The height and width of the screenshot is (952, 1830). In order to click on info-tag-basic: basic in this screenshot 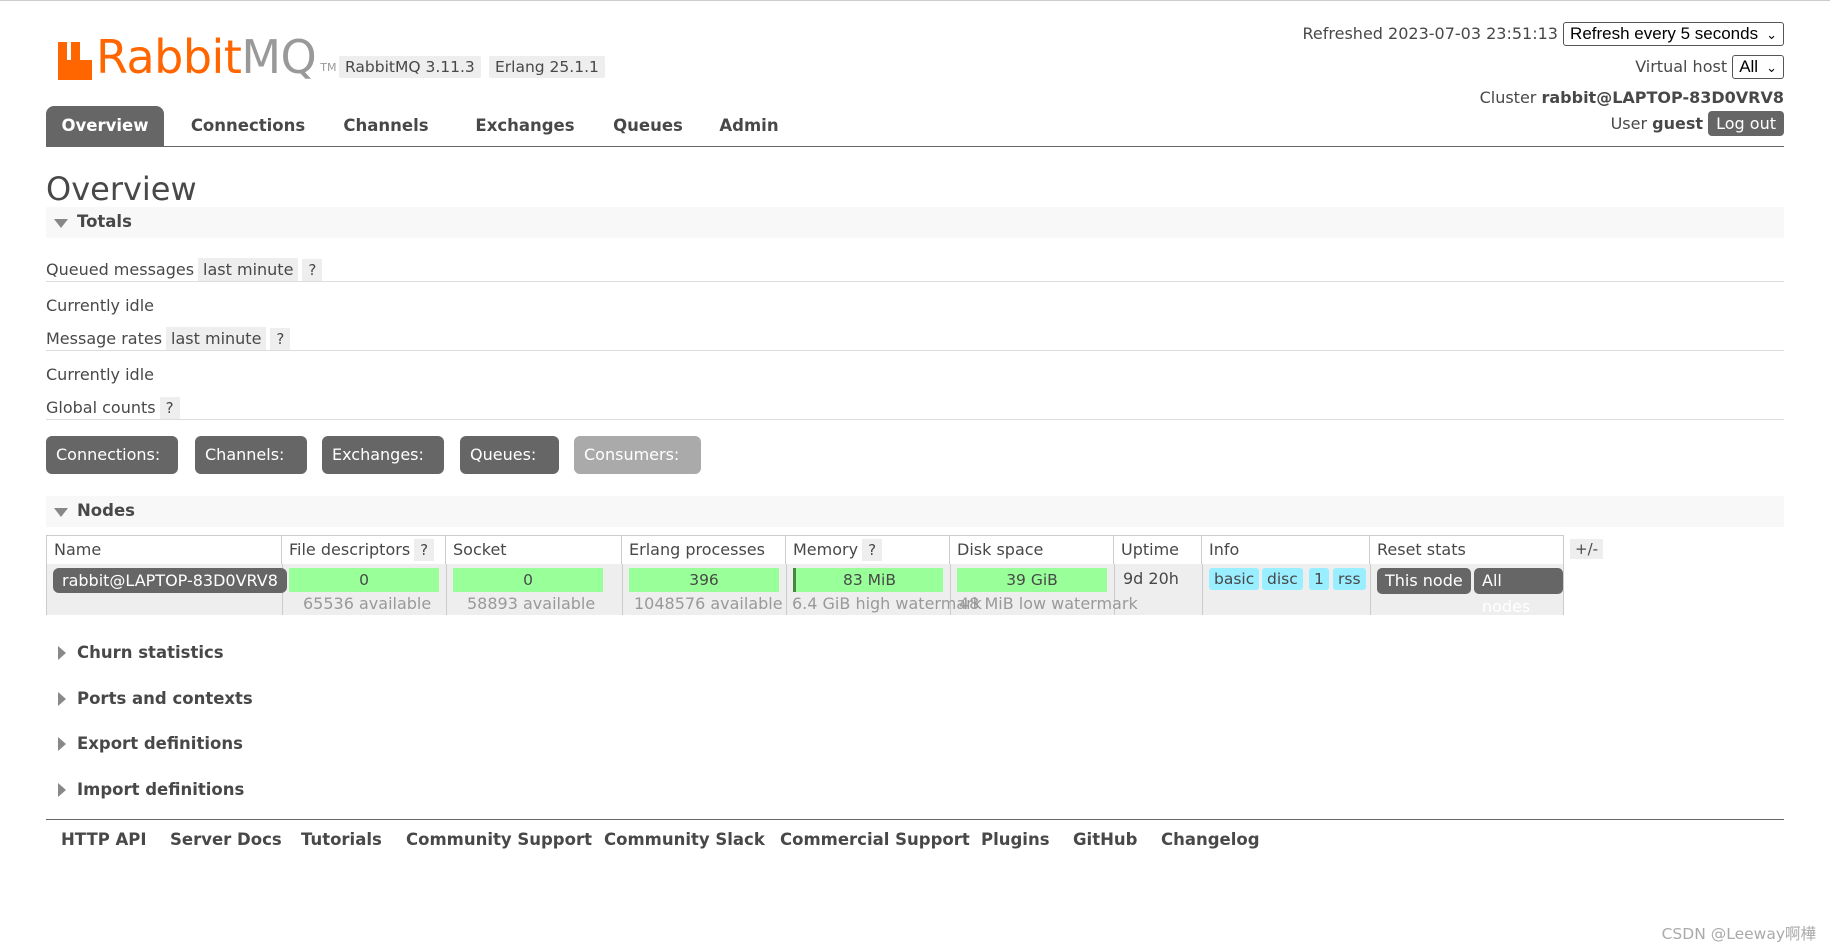, I will do `click(1234, 579)`.